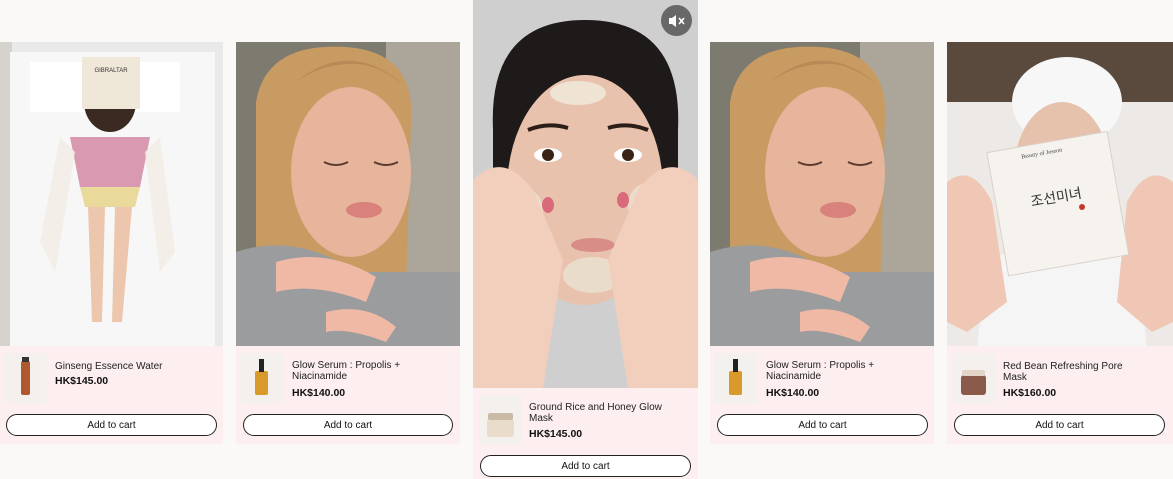  What do you see at coordinates (1073, 372) in the screenshot?
I see `product-name: Red Bean Refreshing Pore Mask` at bounding box center [1073, 372].